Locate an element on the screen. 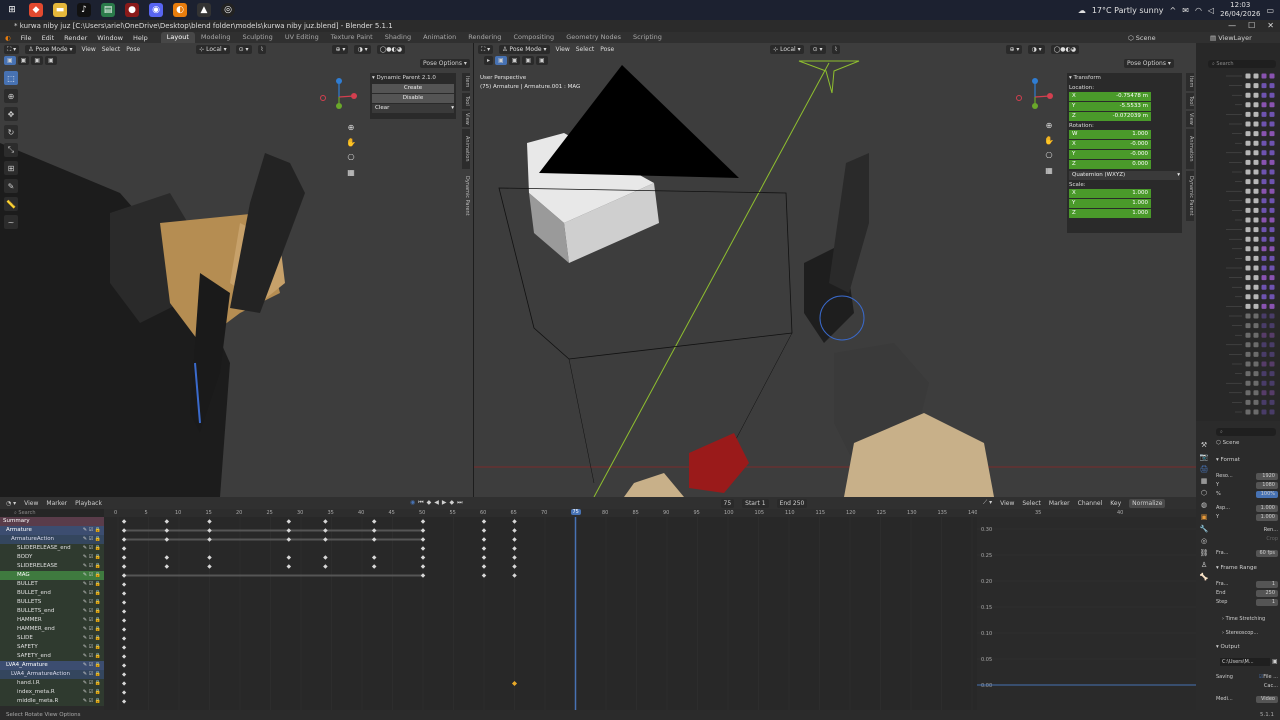  disable-button: Disable is located at coordinates (413, 98).